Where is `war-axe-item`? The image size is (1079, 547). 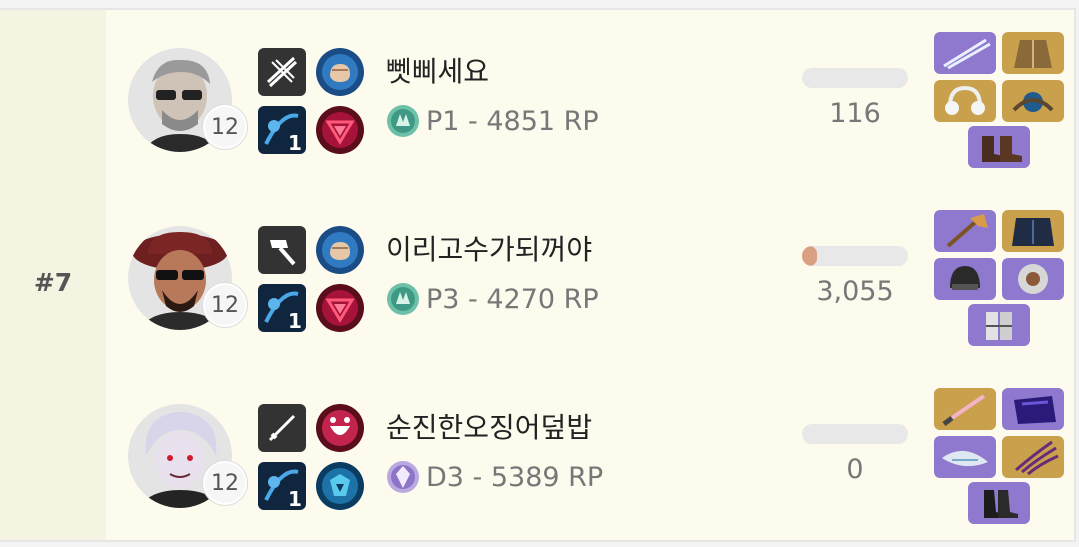 war-axe-item is located at coordinates (965, 231).